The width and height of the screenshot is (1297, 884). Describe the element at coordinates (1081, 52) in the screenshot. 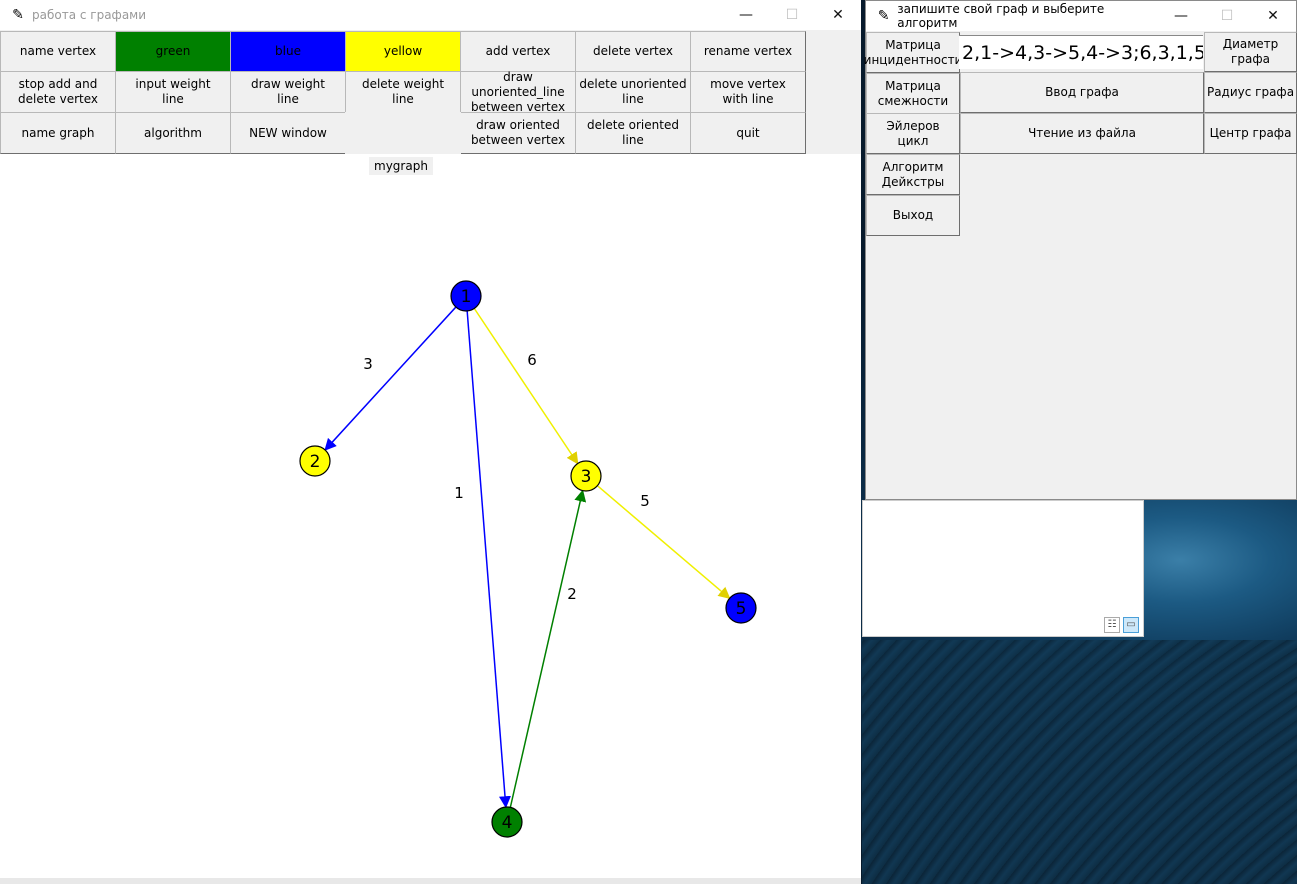

I see `graph-input-field: 2,1->4,3->5,4->3;6,3,1,5,2` at that location.